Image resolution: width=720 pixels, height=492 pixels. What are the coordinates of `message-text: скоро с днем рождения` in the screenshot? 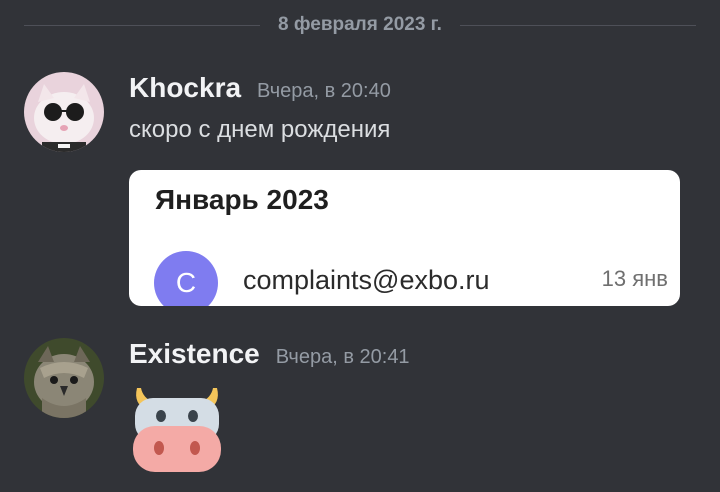 It's located at (260, 129).